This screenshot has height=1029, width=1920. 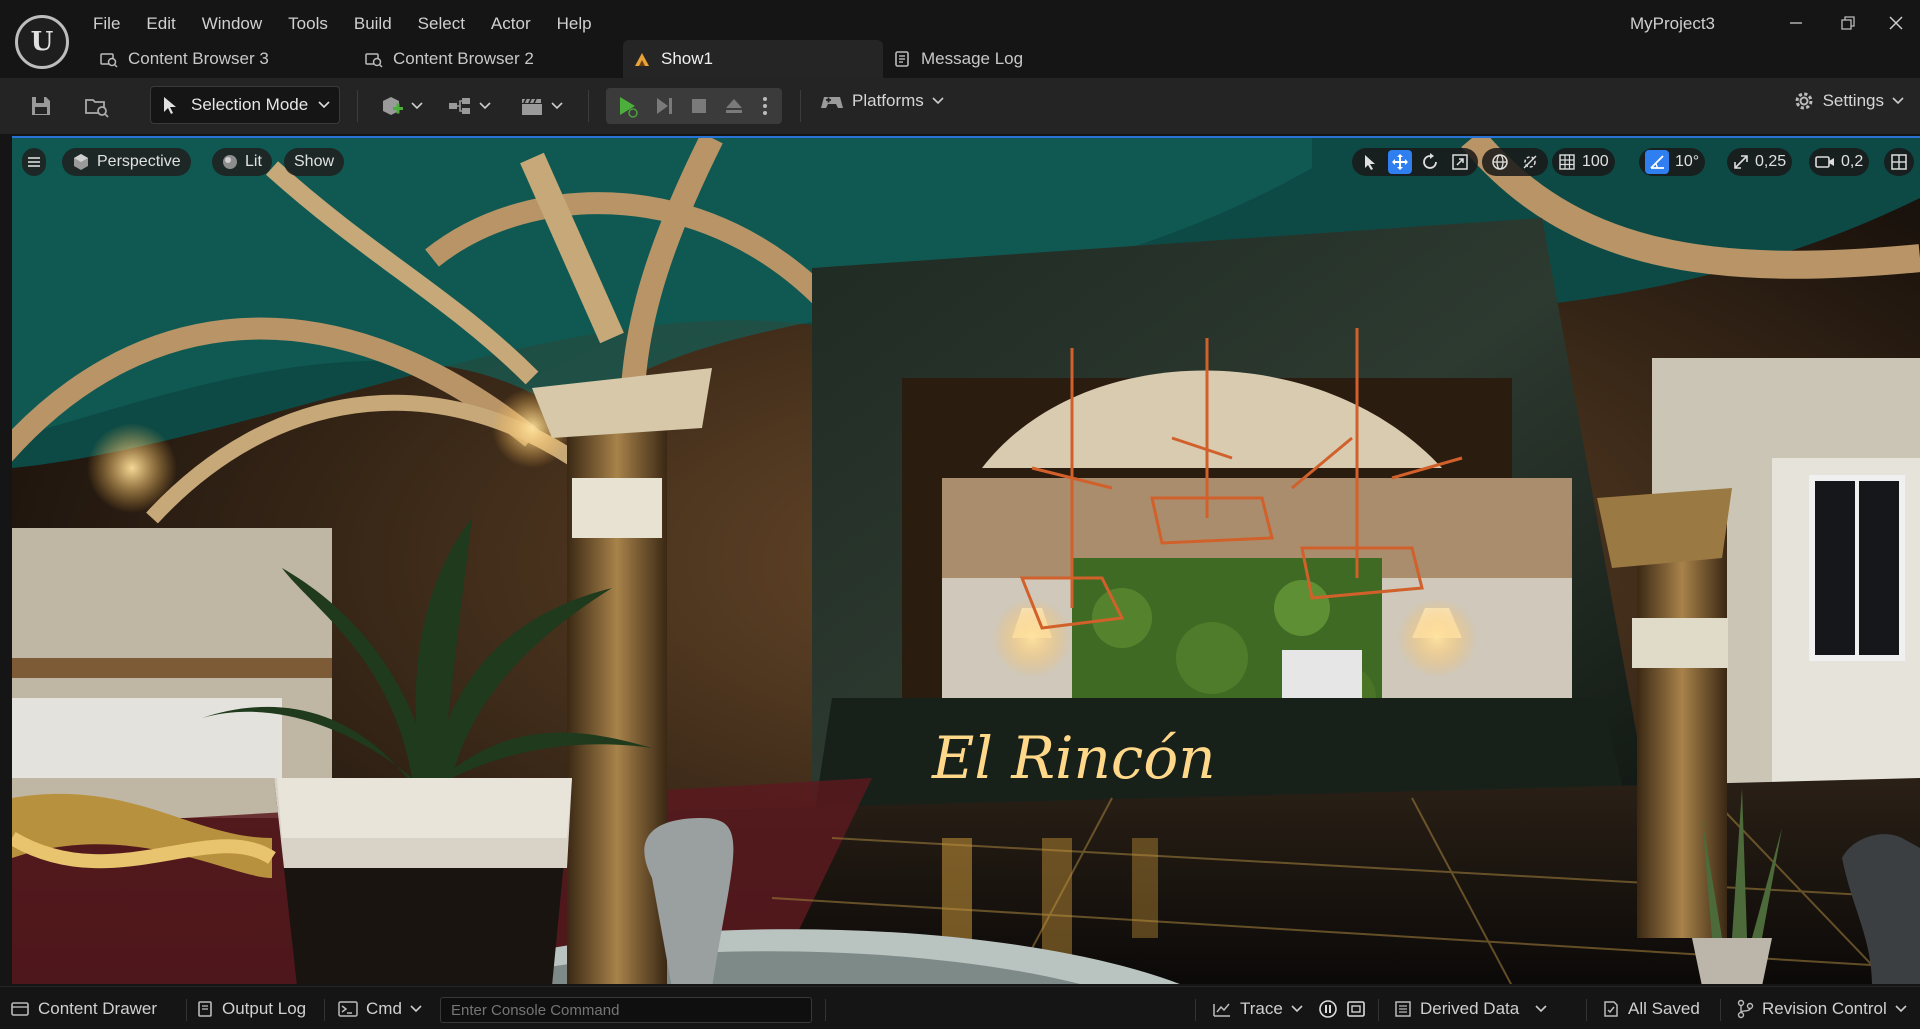 I want to click on clapperboard-icon, so click(x=532, y=106).